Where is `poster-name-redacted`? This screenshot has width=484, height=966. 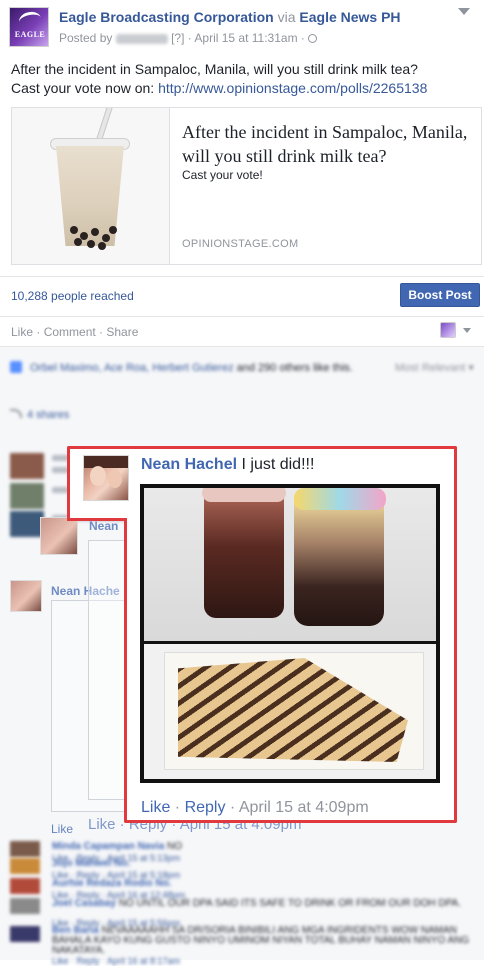
poster-name-redacted is located at coordinates (141, 38).